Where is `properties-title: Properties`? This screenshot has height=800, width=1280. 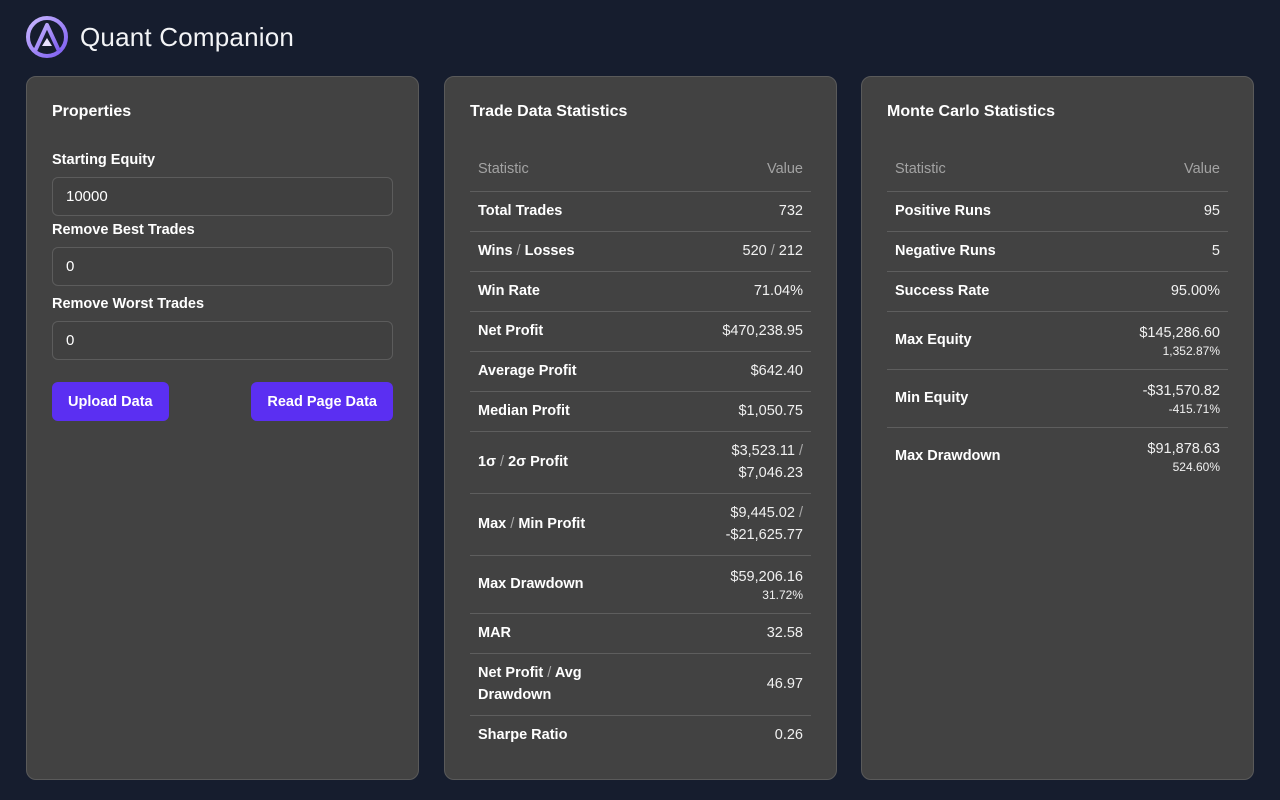
properties-title: Properties is located at coordinates (92, 111).